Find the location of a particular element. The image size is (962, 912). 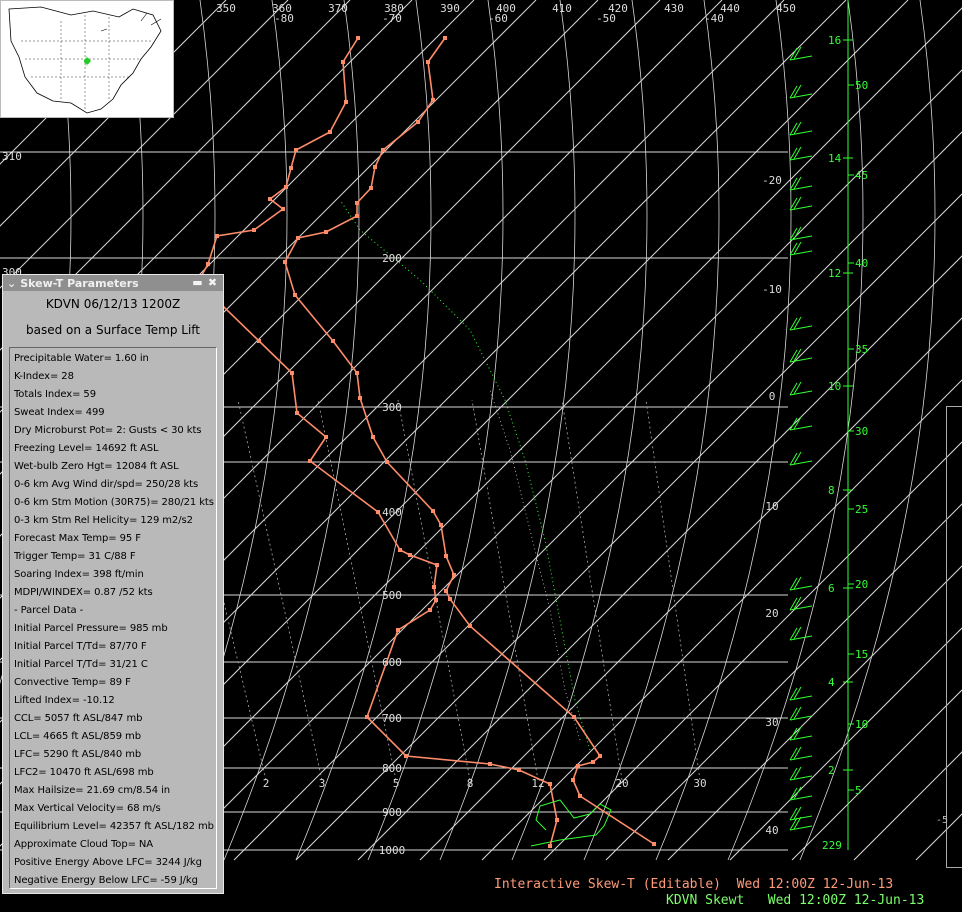

side-value: -5 is located at coordinates (942, 820).